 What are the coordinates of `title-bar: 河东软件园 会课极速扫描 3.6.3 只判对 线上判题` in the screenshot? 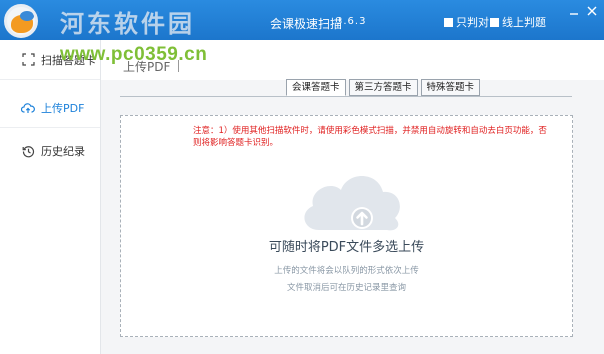 It's located at (302, 20).